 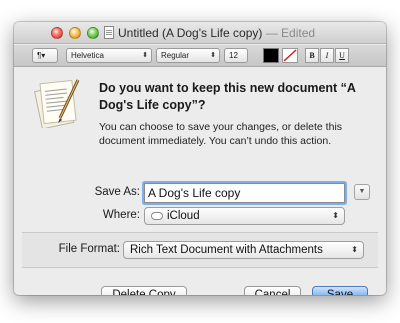 I want to click on file-format-popup: Rich Text Document with Attachments ⬍, so click(x=243, y=250).